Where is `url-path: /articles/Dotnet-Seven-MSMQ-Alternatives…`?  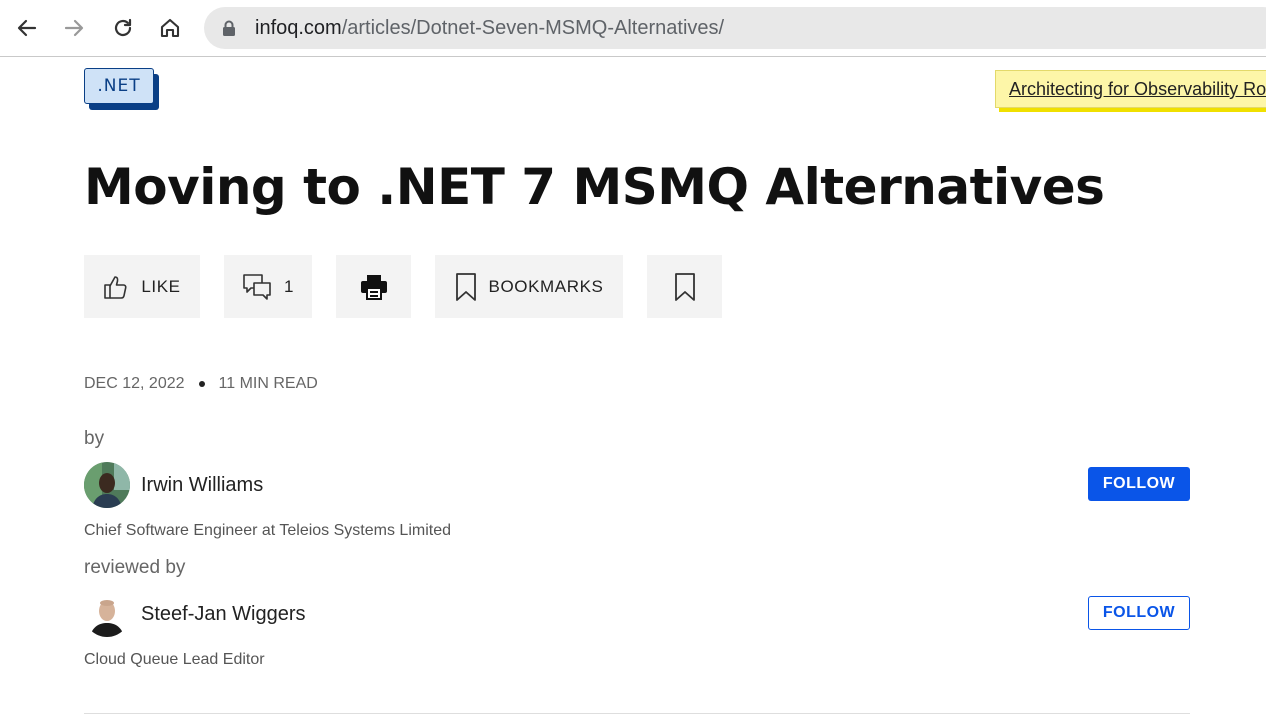
url-path: /articles/Dotnet-Seven-MSMQ-Alternatives… is located at coordinates (533, 27).